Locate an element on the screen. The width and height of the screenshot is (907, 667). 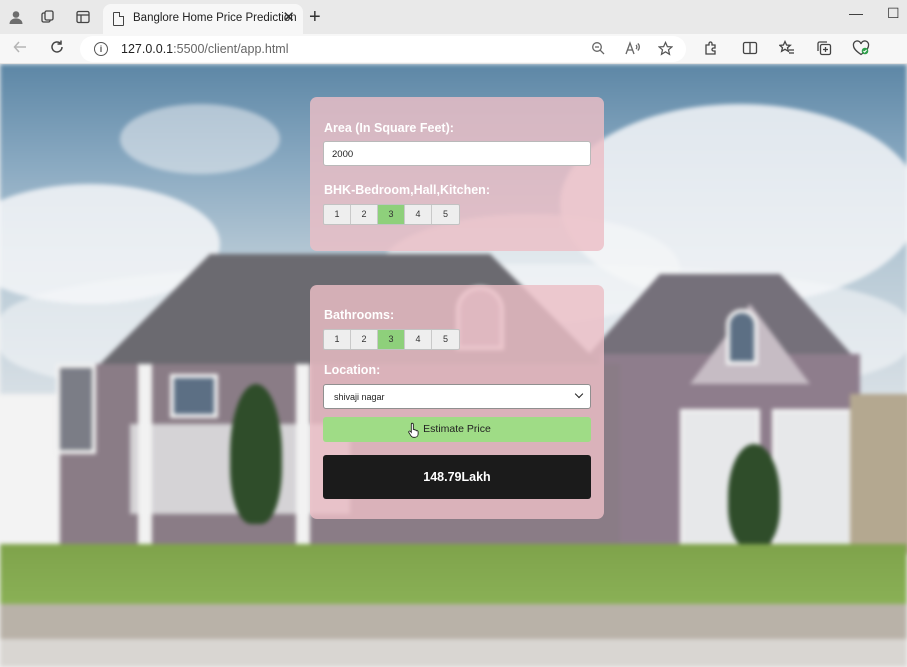
address-bar: i 127.0.0.1:5500/client/app.html is located at coordinates (383, 49).